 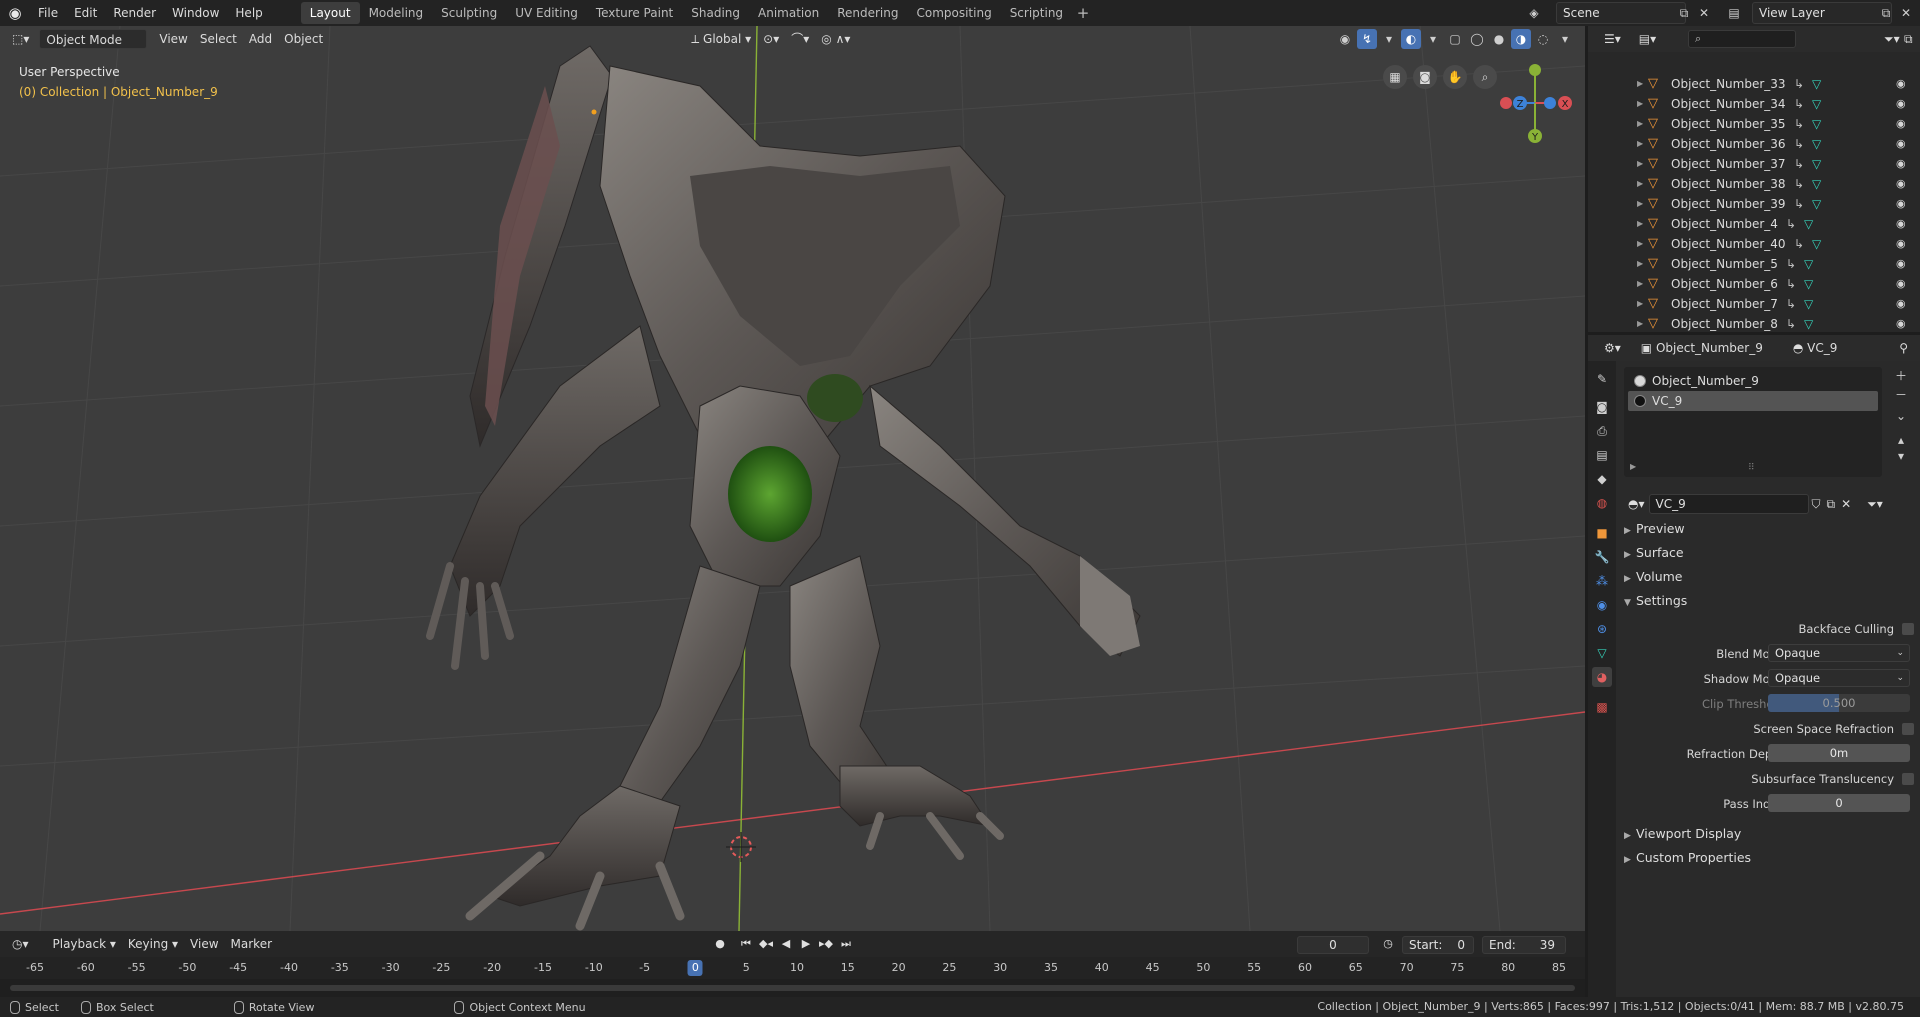 What do you see at coordinates (788, 13) in the screenshot?
I see `tab-animation: Animation` at bounding box center [788, 13].